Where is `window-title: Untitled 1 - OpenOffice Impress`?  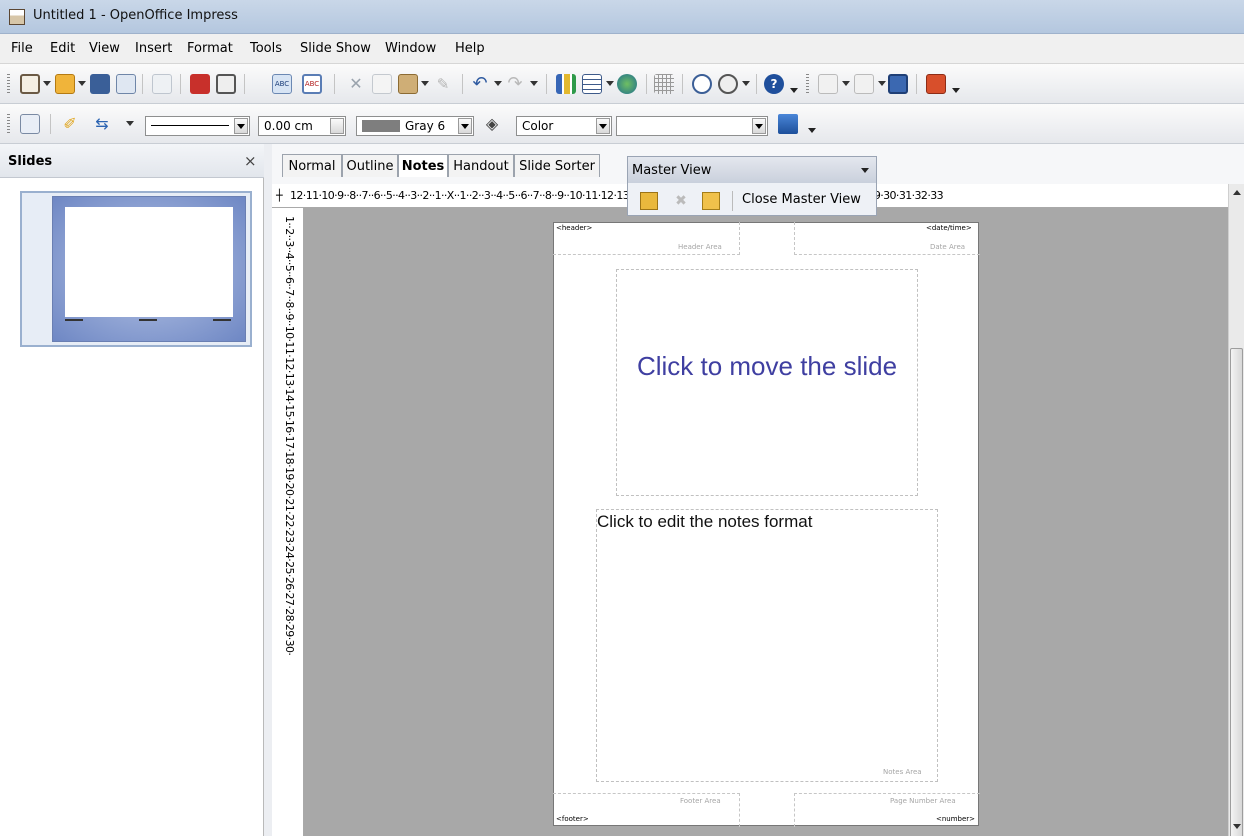
window-title: Untitled 1 - OpenOffice Impress is located at coordinates (135, 15).